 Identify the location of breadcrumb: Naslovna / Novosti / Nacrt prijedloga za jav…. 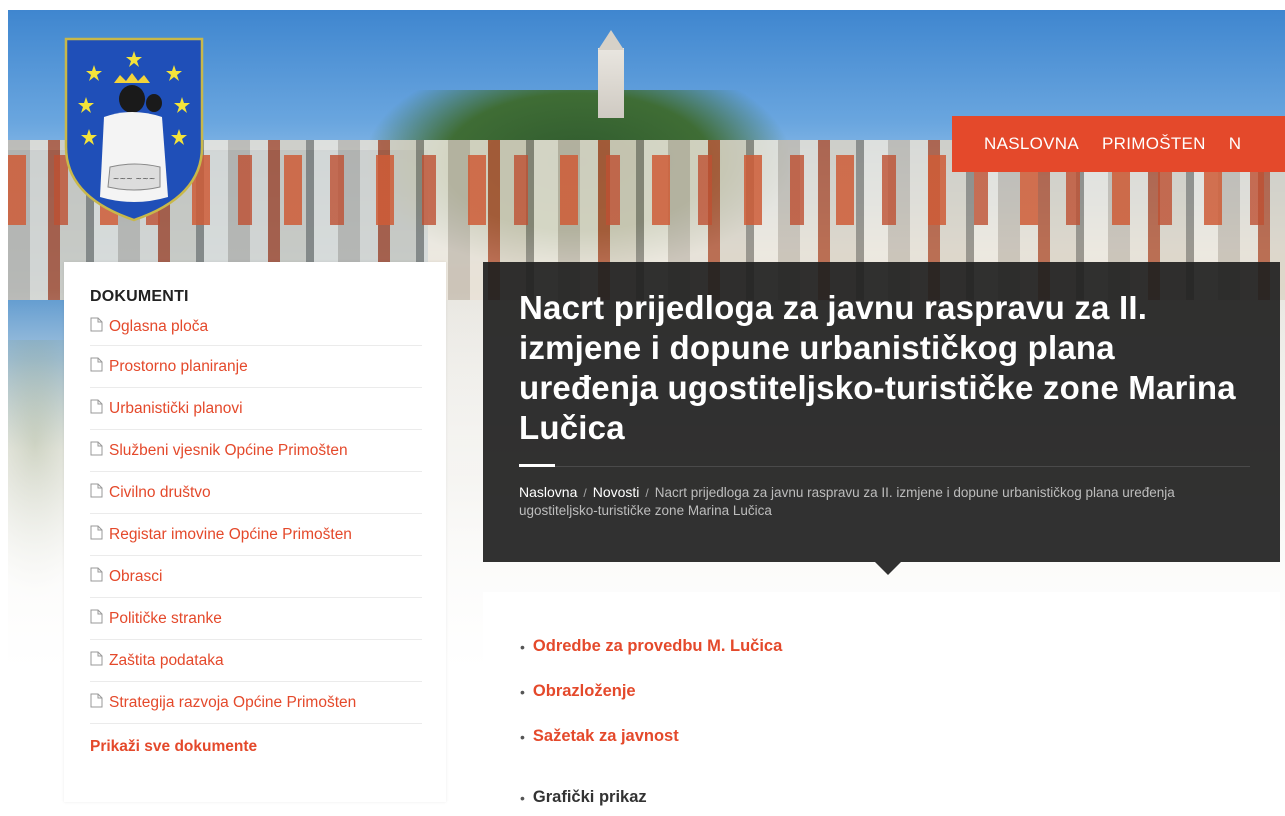
(884, 501).